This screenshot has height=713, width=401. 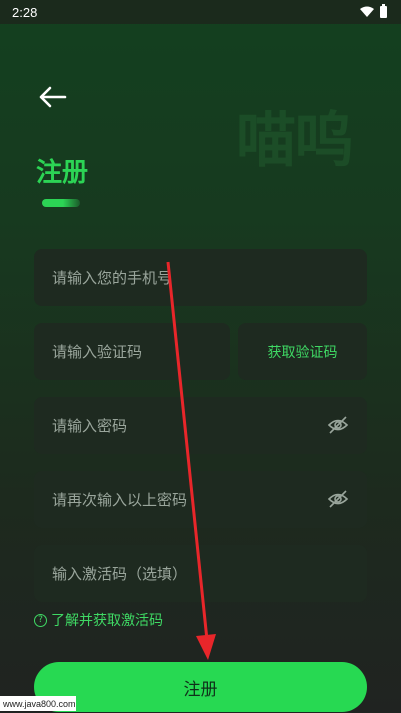 What do you see at coordinates (25, 12) in the screenshot?
I see `status-time: 2:28` at bounding box center [25, 12].